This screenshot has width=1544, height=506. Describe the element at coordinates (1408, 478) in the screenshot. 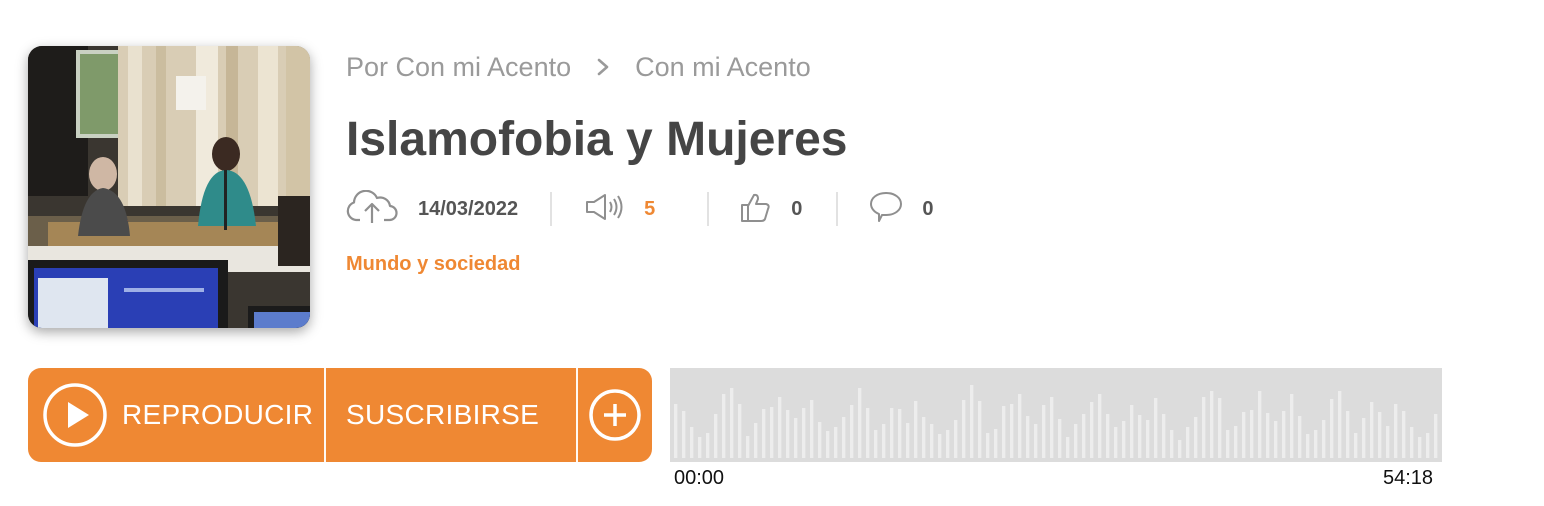

I see `time-total: 54:18` at that location.